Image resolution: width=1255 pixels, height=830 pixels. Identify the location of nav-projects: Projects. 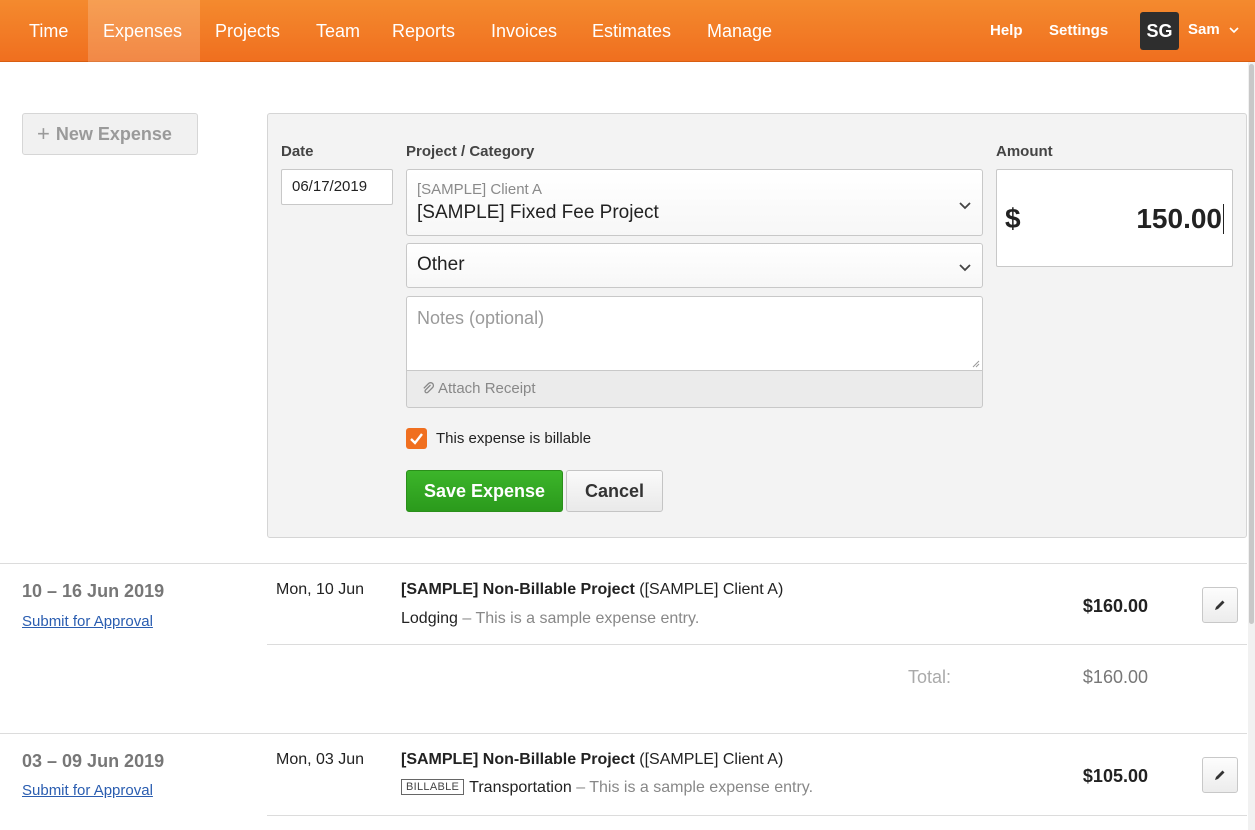
(247, 31).